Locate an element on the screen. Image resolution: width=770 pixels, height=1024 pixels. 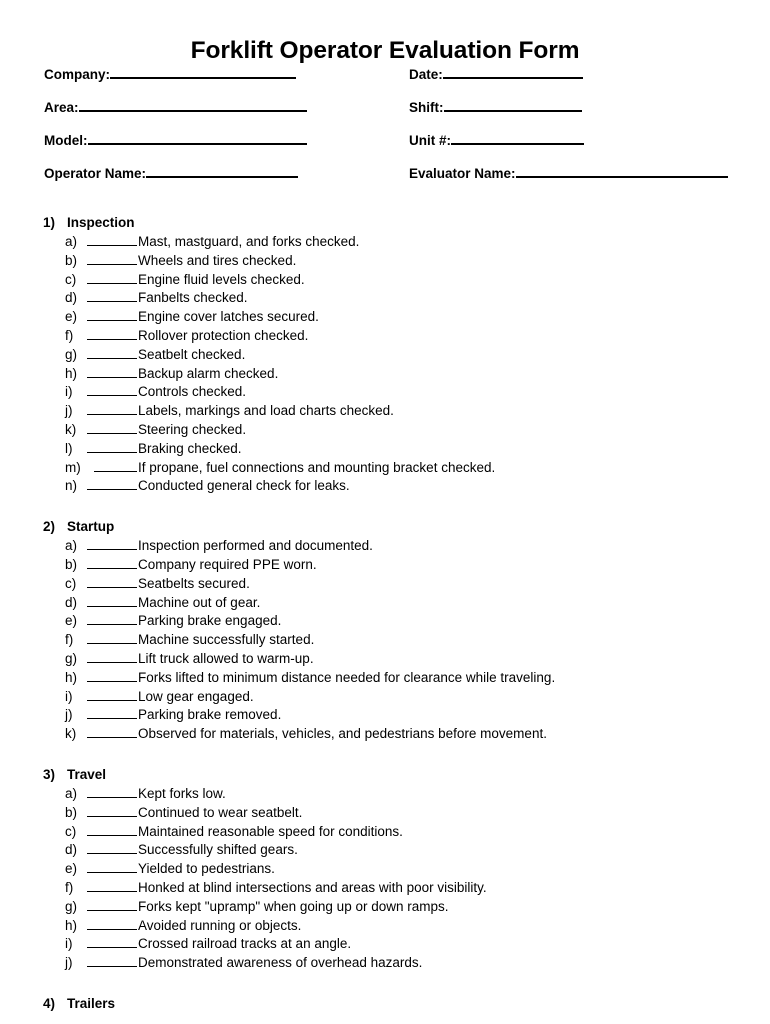
field-input-model is located at coordinates (197, 138).